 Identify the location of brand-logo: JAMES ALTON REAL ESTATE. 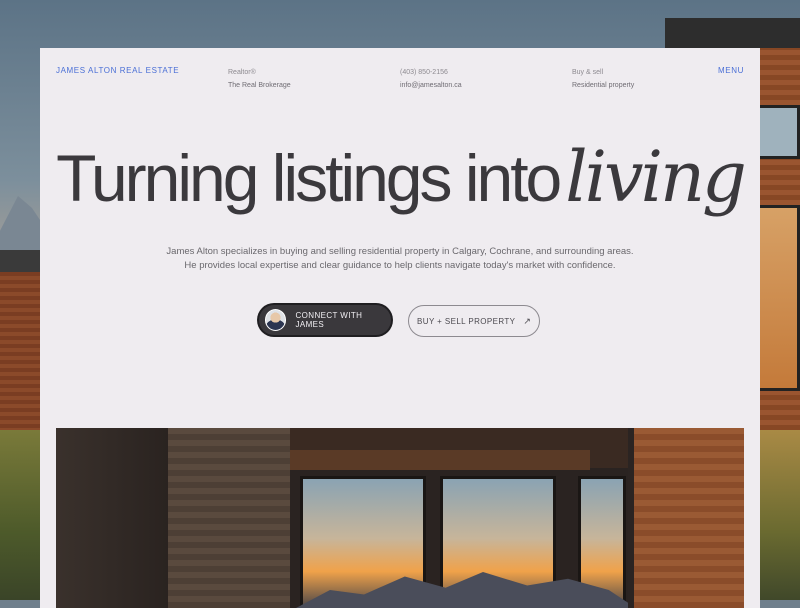
(117, 70).